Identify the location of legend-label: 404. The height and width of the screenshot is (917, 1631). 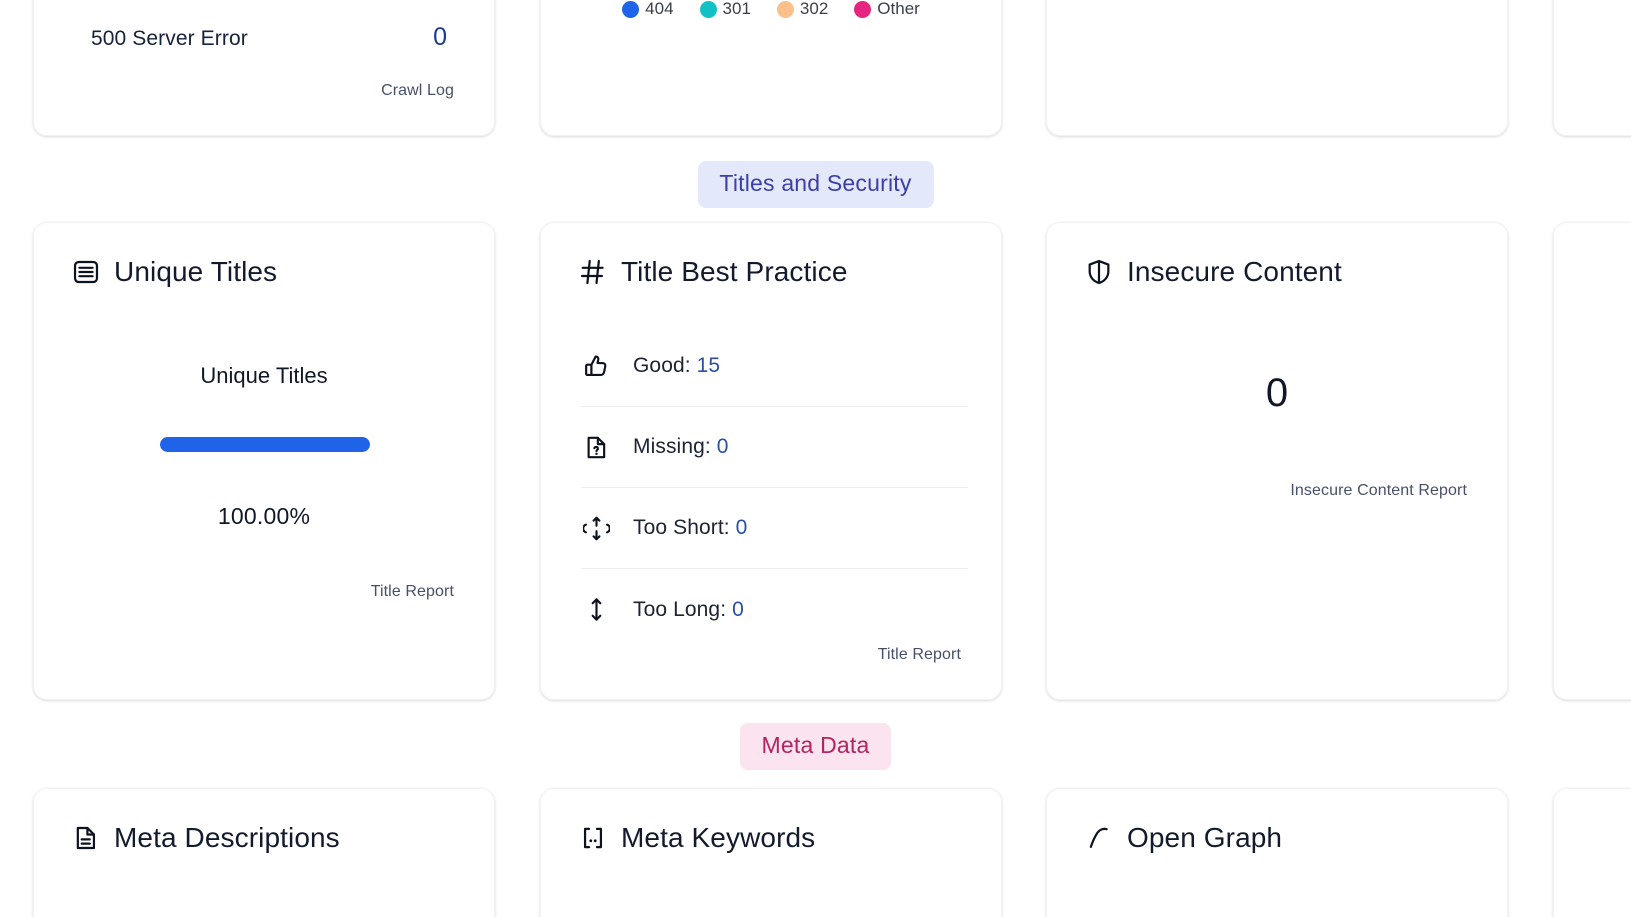
(659, 9).